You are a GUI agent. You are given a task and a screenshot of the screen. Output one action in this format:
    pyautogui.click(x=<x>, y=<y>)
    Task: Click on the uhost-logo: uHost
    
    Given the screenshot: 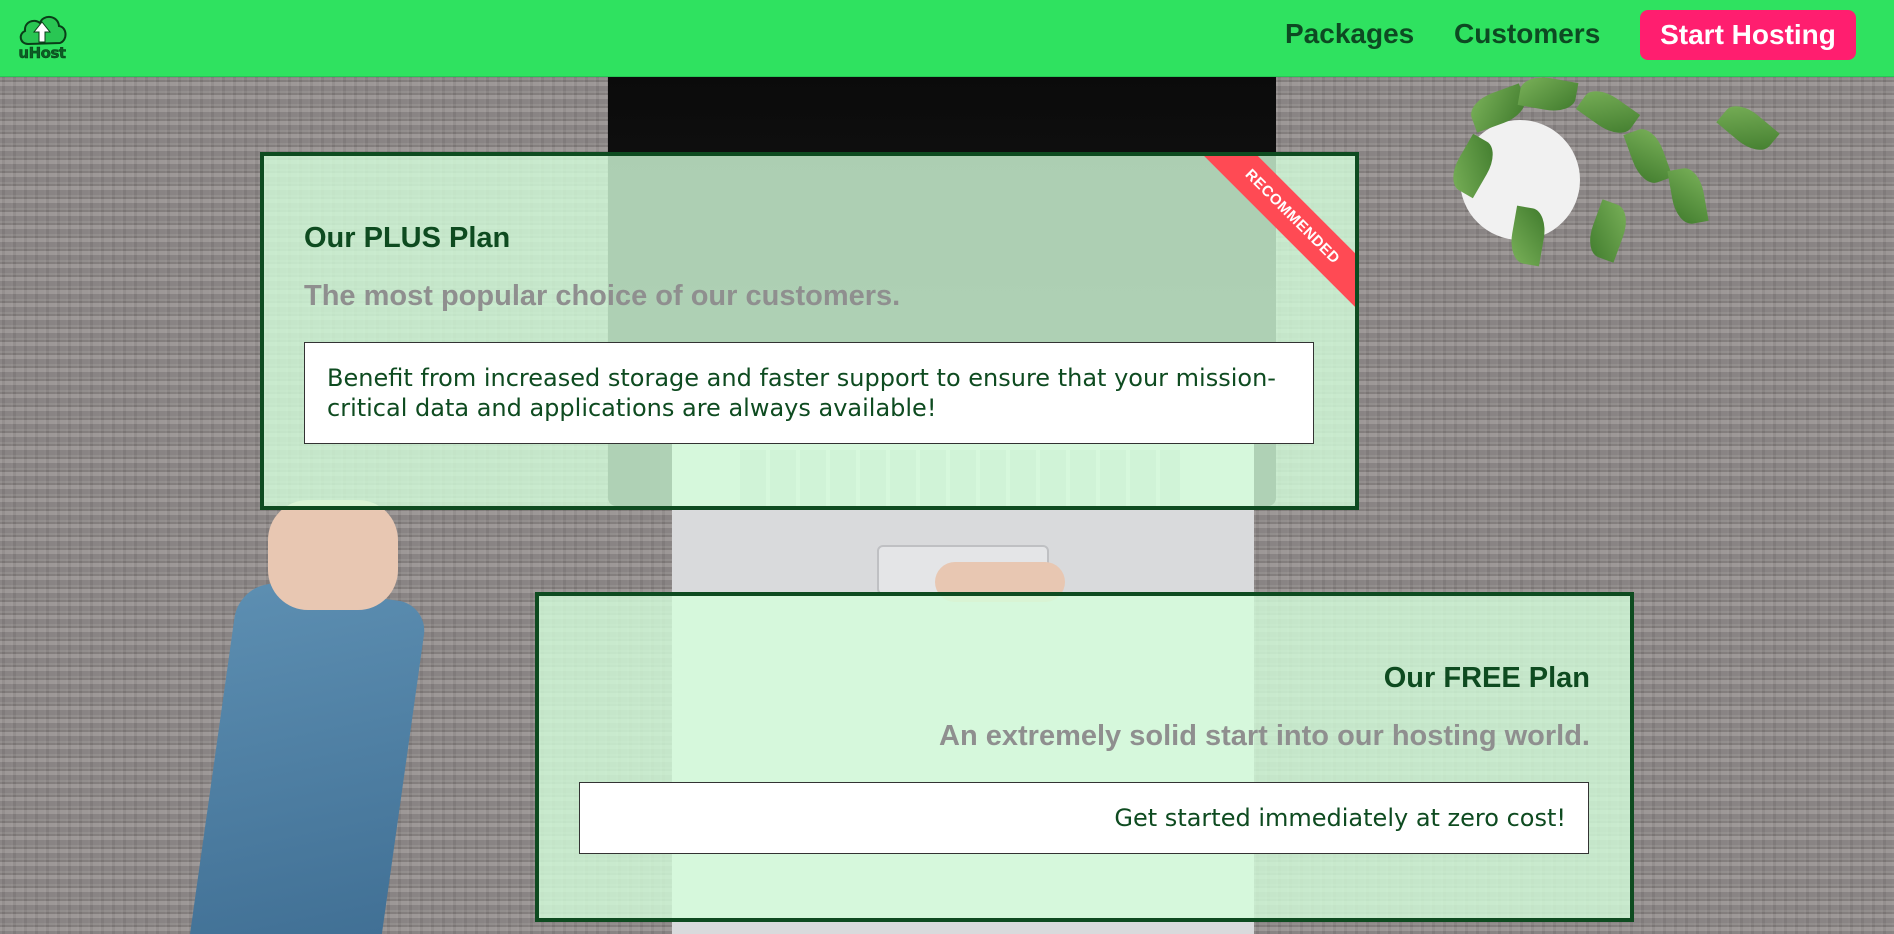 What is the action you would take?
    pyautogui.click(x=42, y=36)
    